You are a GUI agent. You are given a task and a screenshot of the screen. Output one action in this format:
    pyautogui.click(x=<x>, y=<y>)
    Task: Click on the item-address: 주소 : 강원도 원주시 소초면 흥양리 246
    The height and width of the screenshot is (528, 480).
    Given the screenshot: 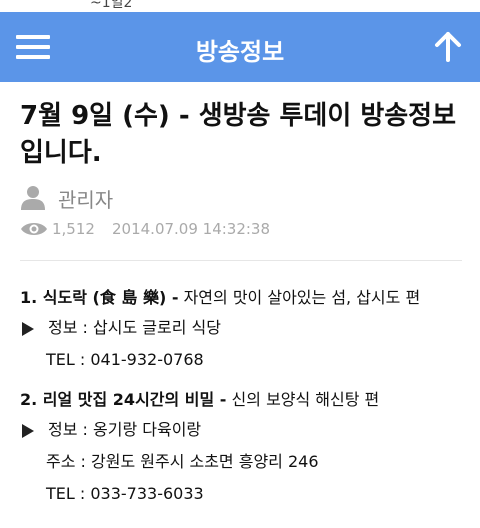 What is the action you would take?
    pyautogui.click(x=182, y=461)
    